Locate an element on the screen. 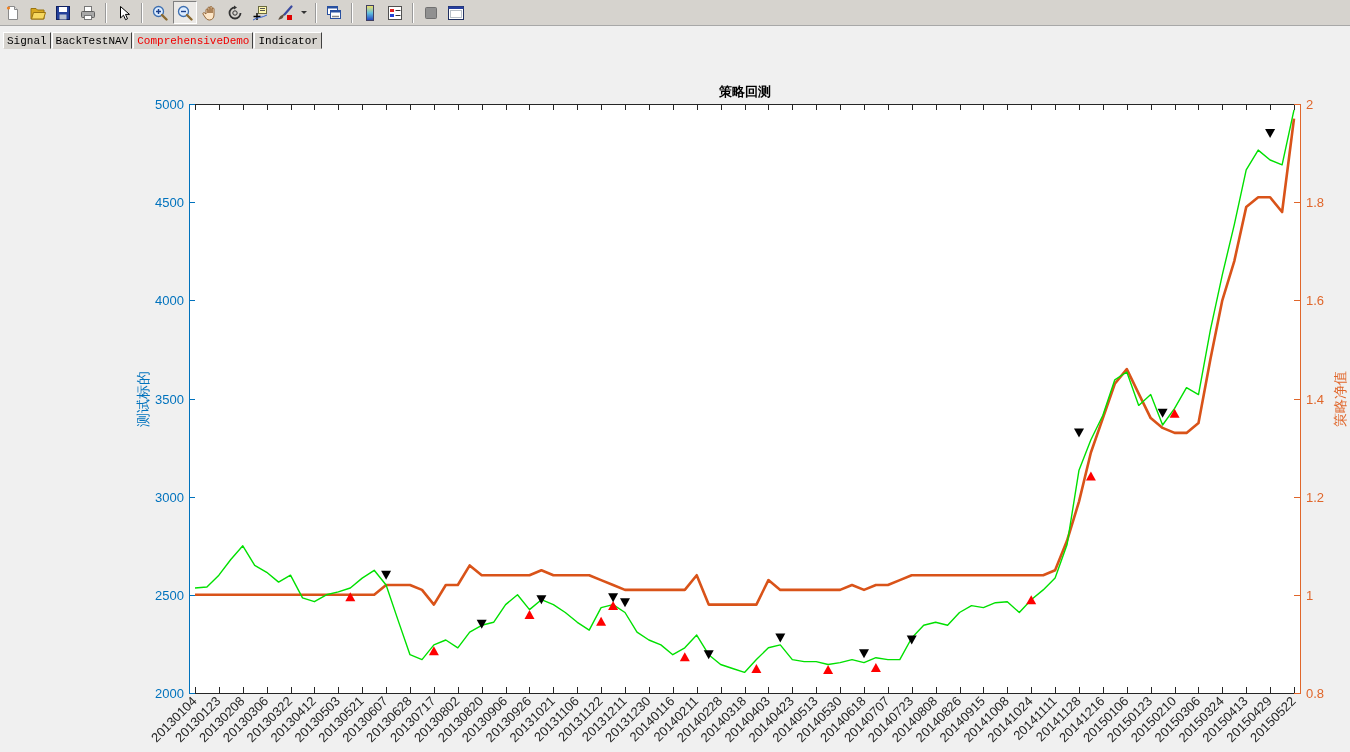 This screenshot has width=1350, height=752. window-icon is located at coordinates (456, 12).